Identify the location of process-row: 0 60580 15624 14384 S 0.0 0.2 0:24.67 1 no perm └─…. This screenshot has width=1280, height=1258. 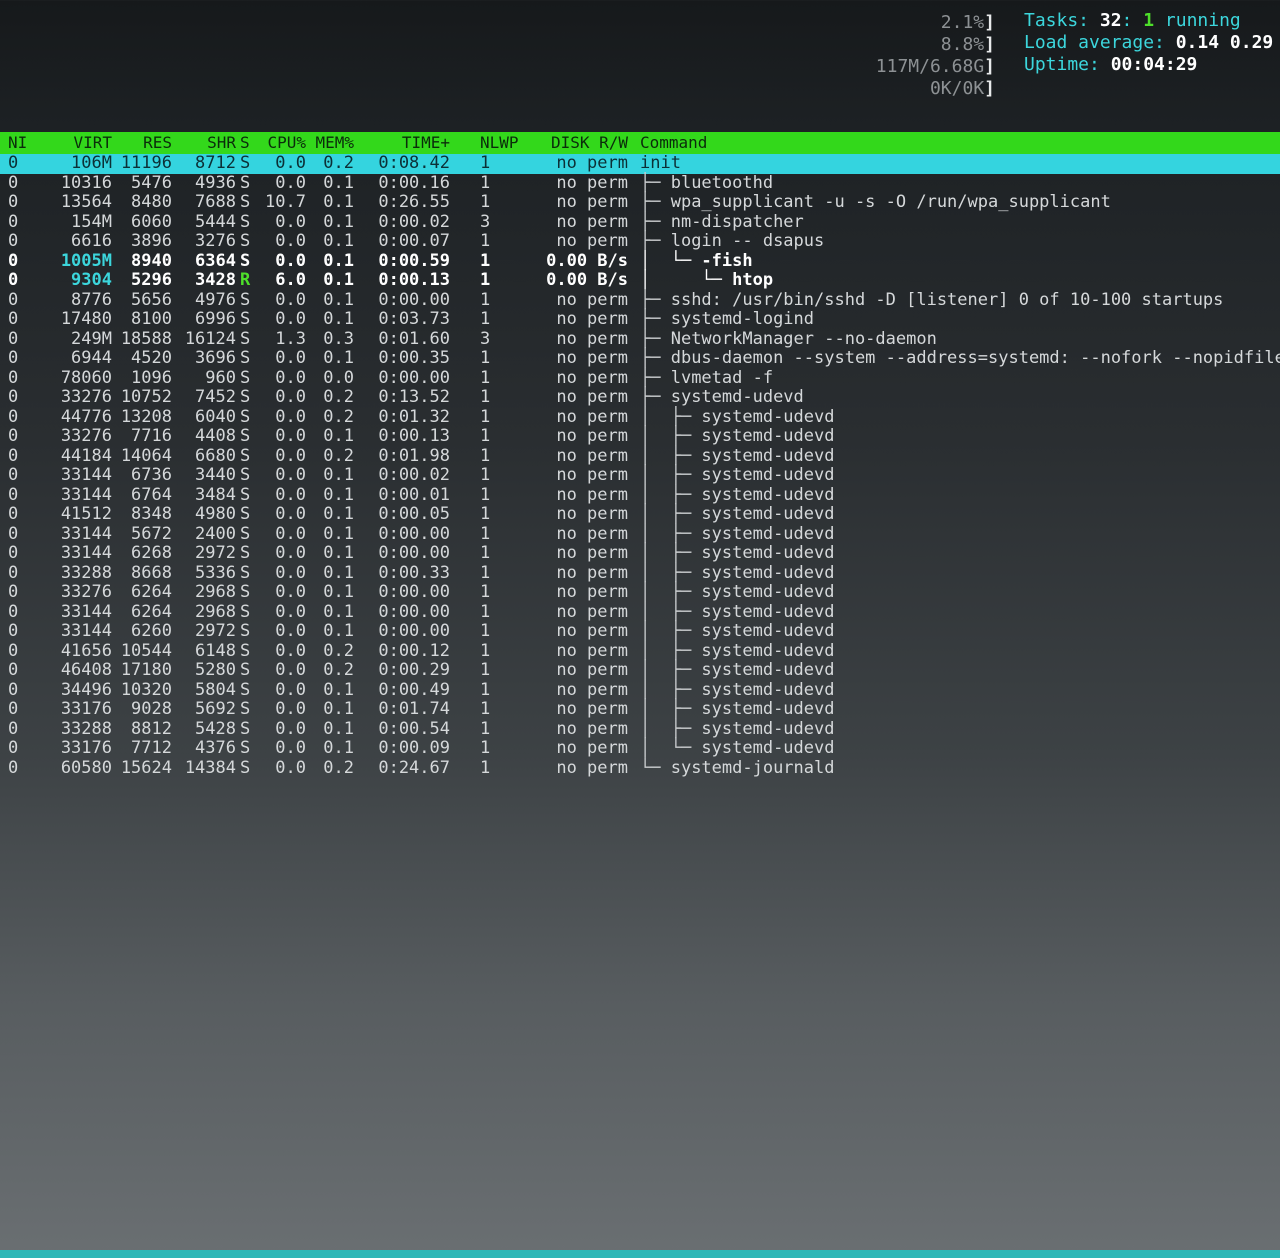
(640, 768).